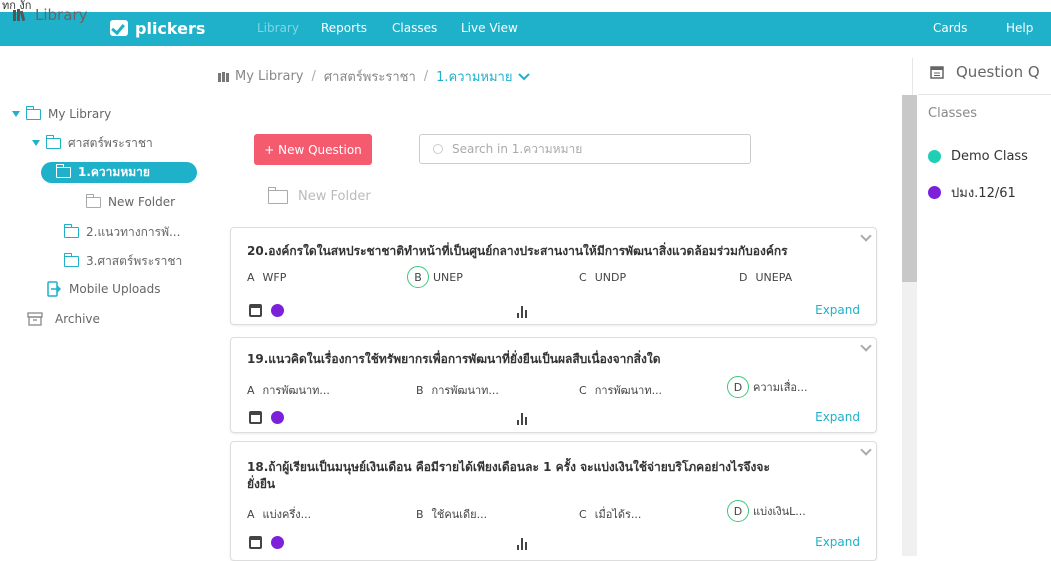  Describe the element at coordinates (274, 277) in the screenshot. I see `option-text: WFP` at that location.